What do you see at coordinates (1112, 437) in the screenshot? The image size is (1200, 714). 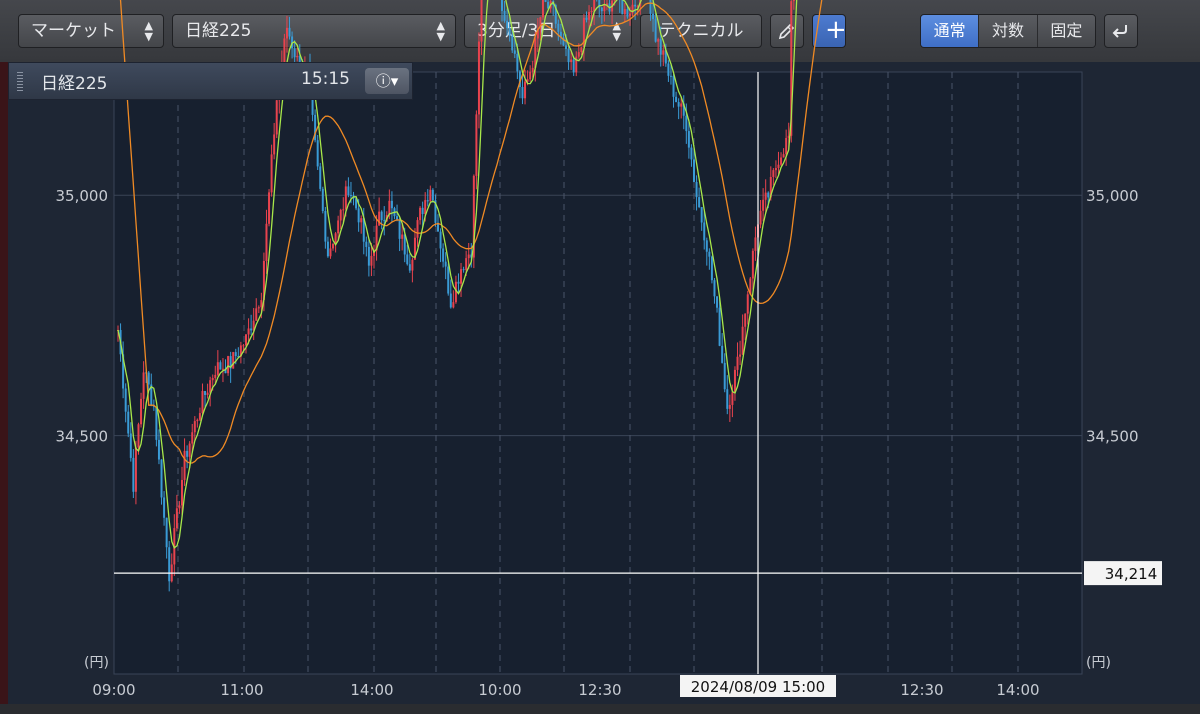 I see `y-tick-label-right: 34,500` at bounding box center [1112, 437].